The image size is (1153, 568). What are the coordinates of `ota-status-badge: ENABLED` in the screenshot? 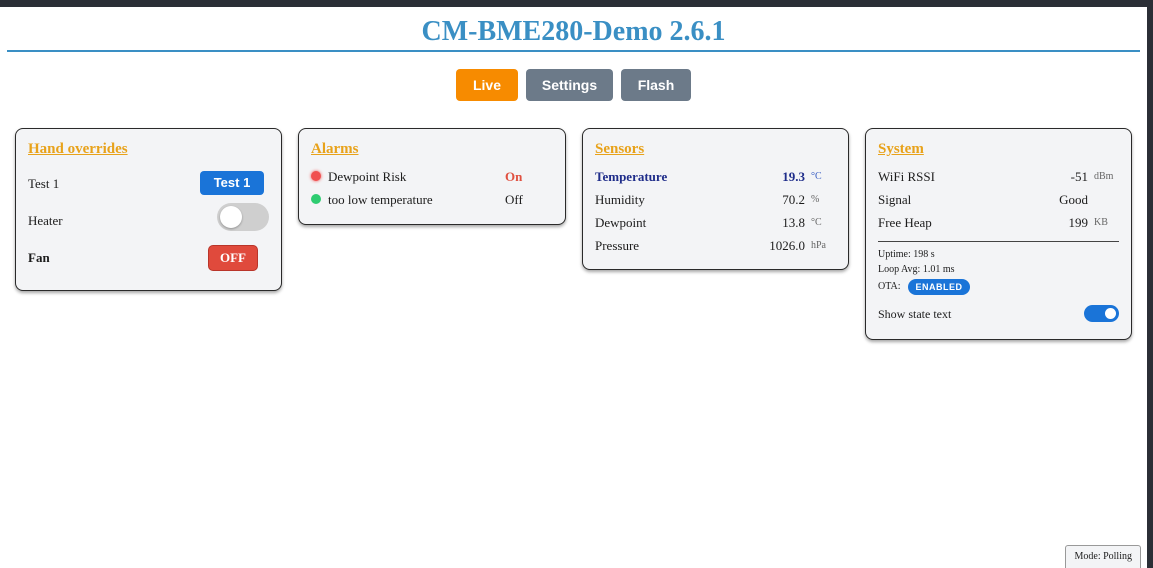 It's located at (939, 287).